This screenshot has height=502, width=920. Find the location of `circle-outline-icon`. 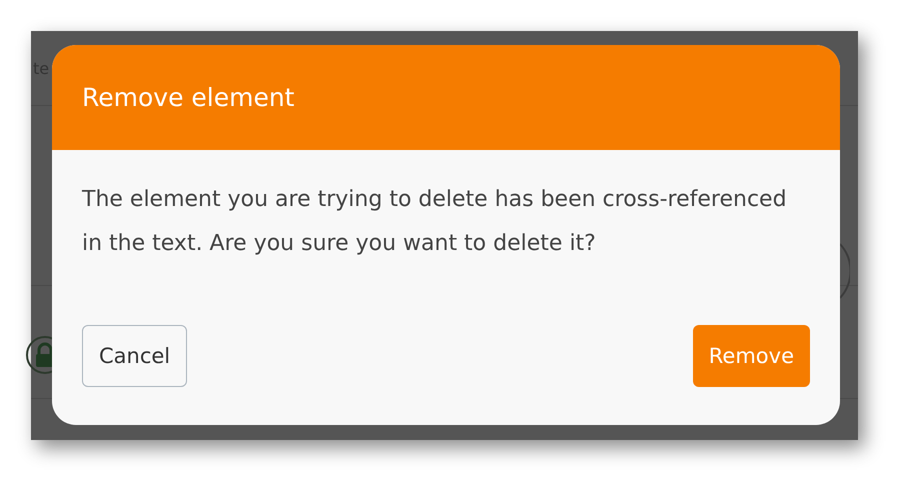

circle-outline-icon is located at coordinates (845, 271).